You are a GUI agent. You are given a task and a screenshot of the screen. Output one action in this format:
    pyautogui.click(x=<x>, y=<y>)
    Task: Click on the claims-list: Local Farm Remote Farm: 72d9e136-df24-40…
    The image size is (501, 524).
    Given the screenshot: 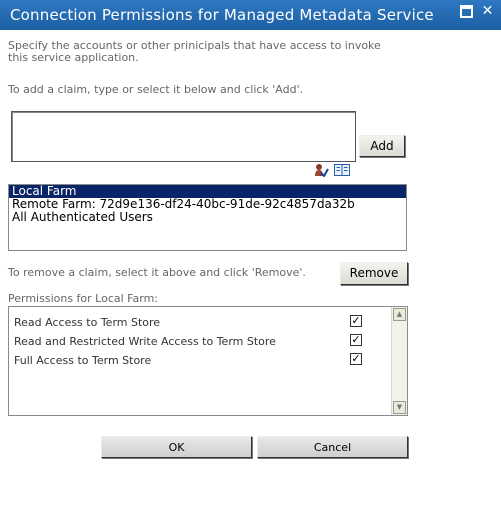 What is the action you would take?
    pyautogui.click(x=207, y=217)
    